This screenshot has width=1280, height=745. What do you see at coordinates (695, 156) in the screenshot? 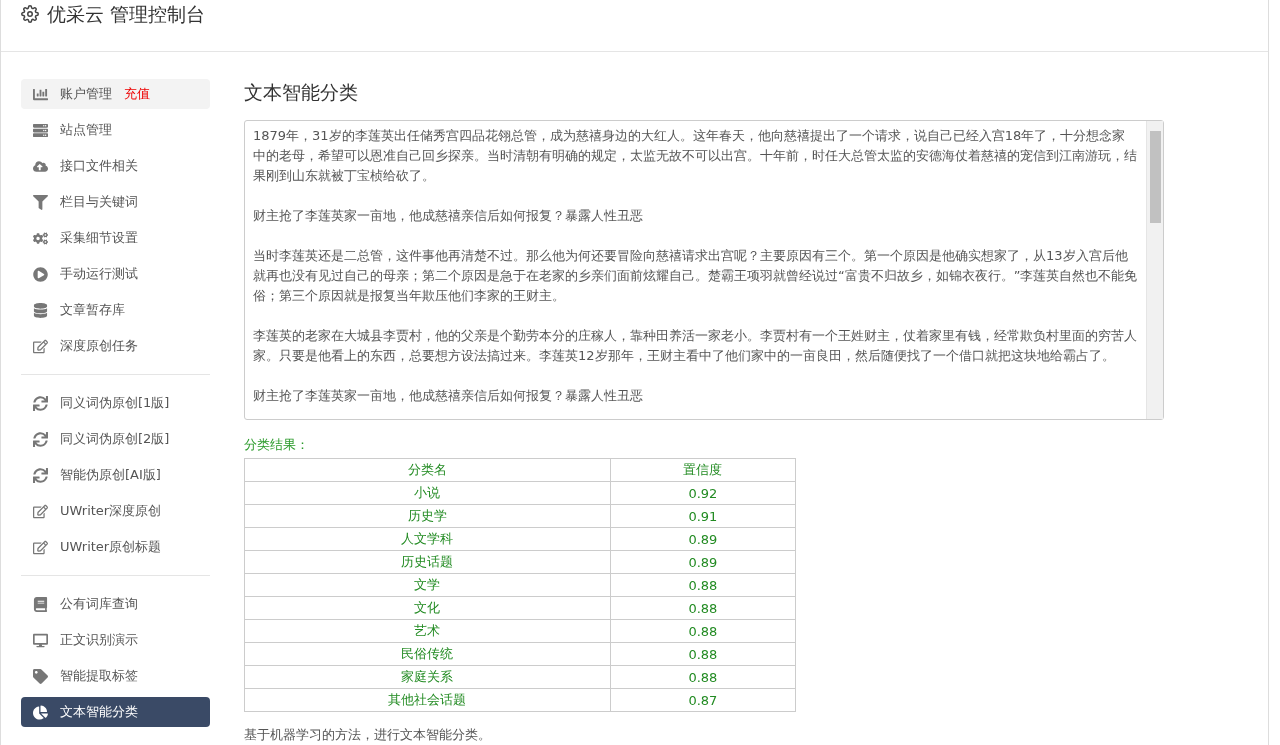
I see `paragraph: 1879年，31岁的李莲英出任储秀宫四品花翎总管，成为慈禧身边的大红人。这年春天，他向慈禧提出了一个请求，说自己已经入宫18年了，十分想念家中的老母，希望可以恩准自己回乡探亲。当时清朝有明确的规定，太监无故不可以出宫。十年前，时任大总管太监的安德海仗着慈禧的宠信到江南游玩，结果刚到山东就被丁宝桢给砍了。` at bounding box center [695, 156].